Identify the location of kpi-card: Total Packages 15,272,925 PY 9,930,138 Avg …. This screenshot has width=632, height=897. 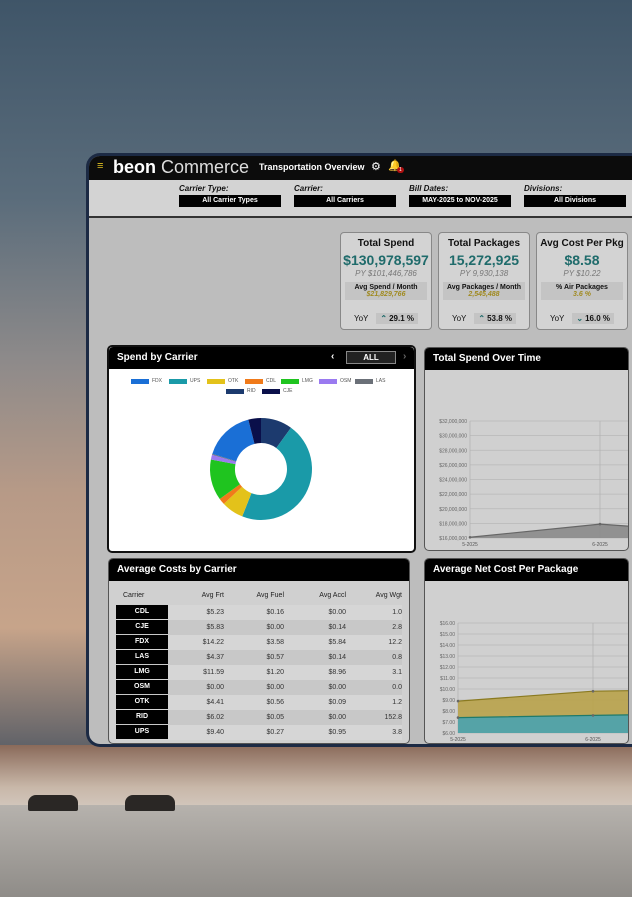
(484, 281).